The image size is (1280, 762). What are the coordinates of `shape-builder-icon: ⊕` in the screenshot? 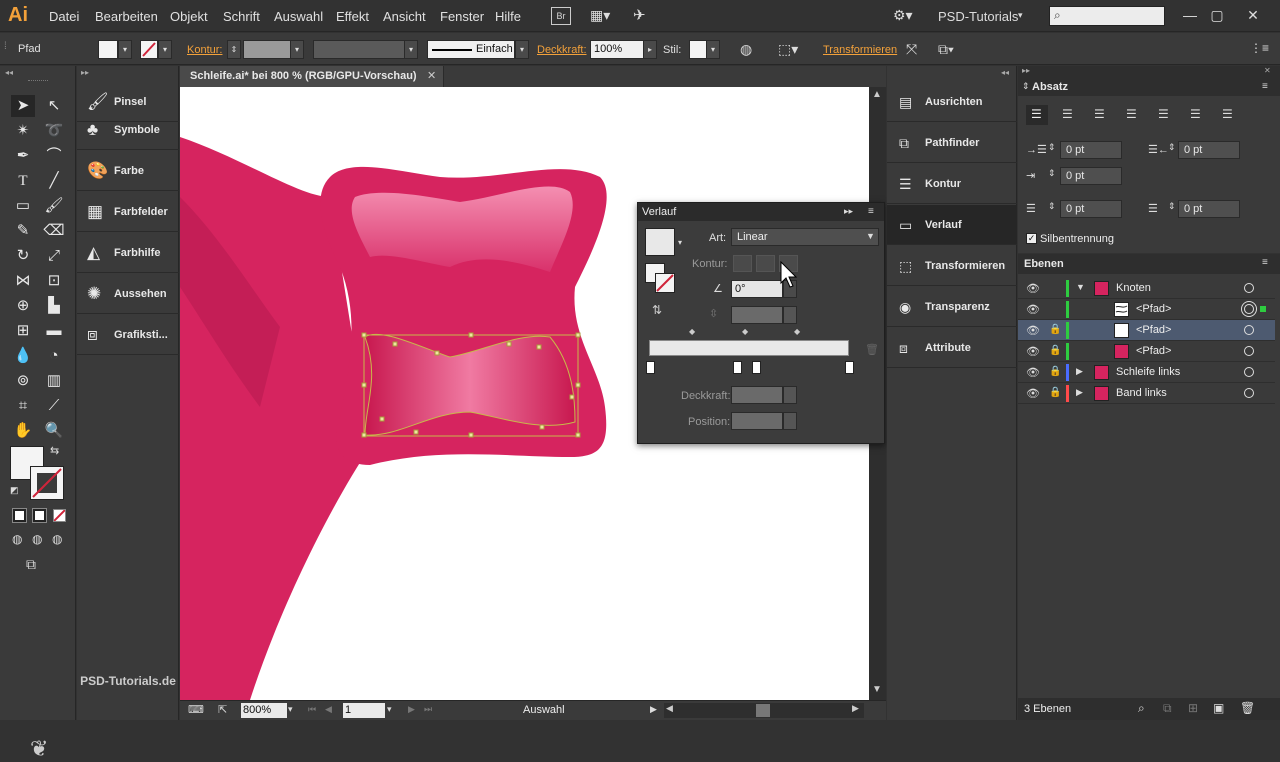 It's located at (23, 306).